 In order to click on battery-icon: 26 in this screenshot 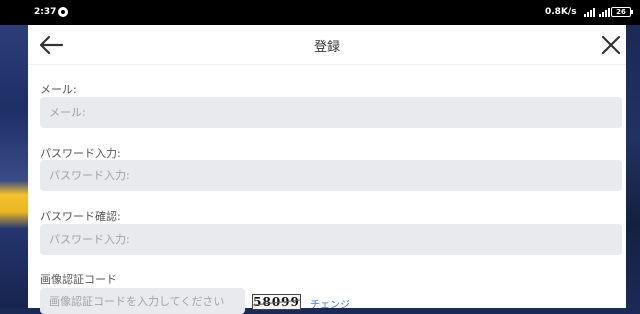, I will do `click(622, 12)`.